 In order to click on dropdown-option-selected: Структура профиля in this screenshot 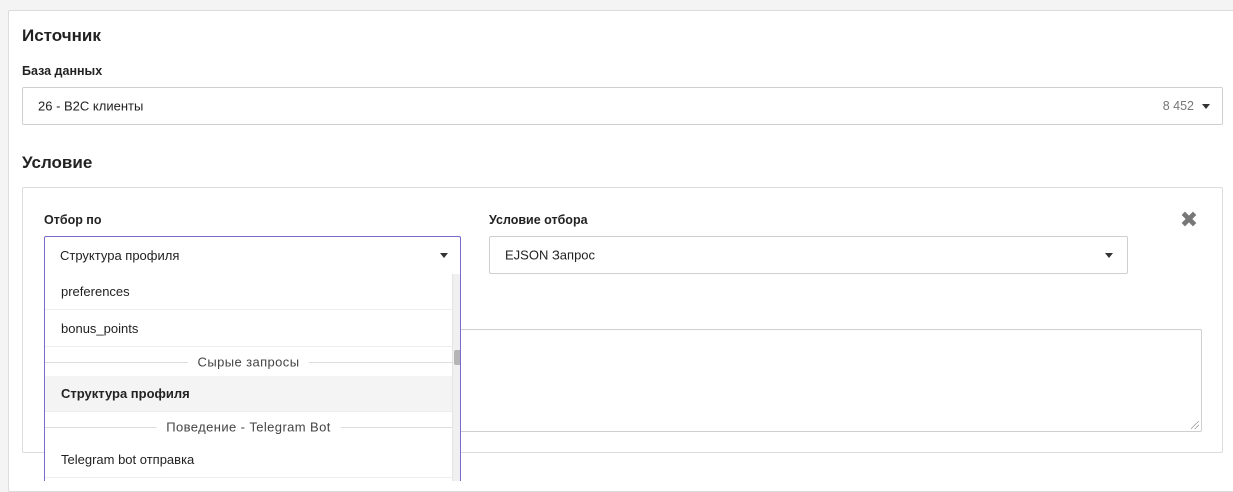, I will do `click(248, 394)`.